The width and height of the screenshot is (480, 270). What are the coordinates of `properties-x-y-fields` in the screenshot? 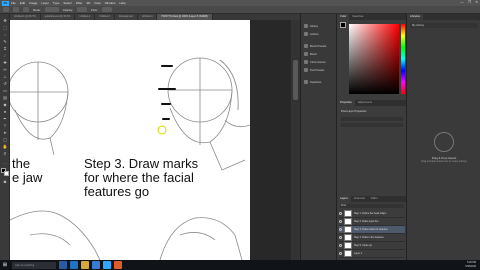 It's located at (372, 125).